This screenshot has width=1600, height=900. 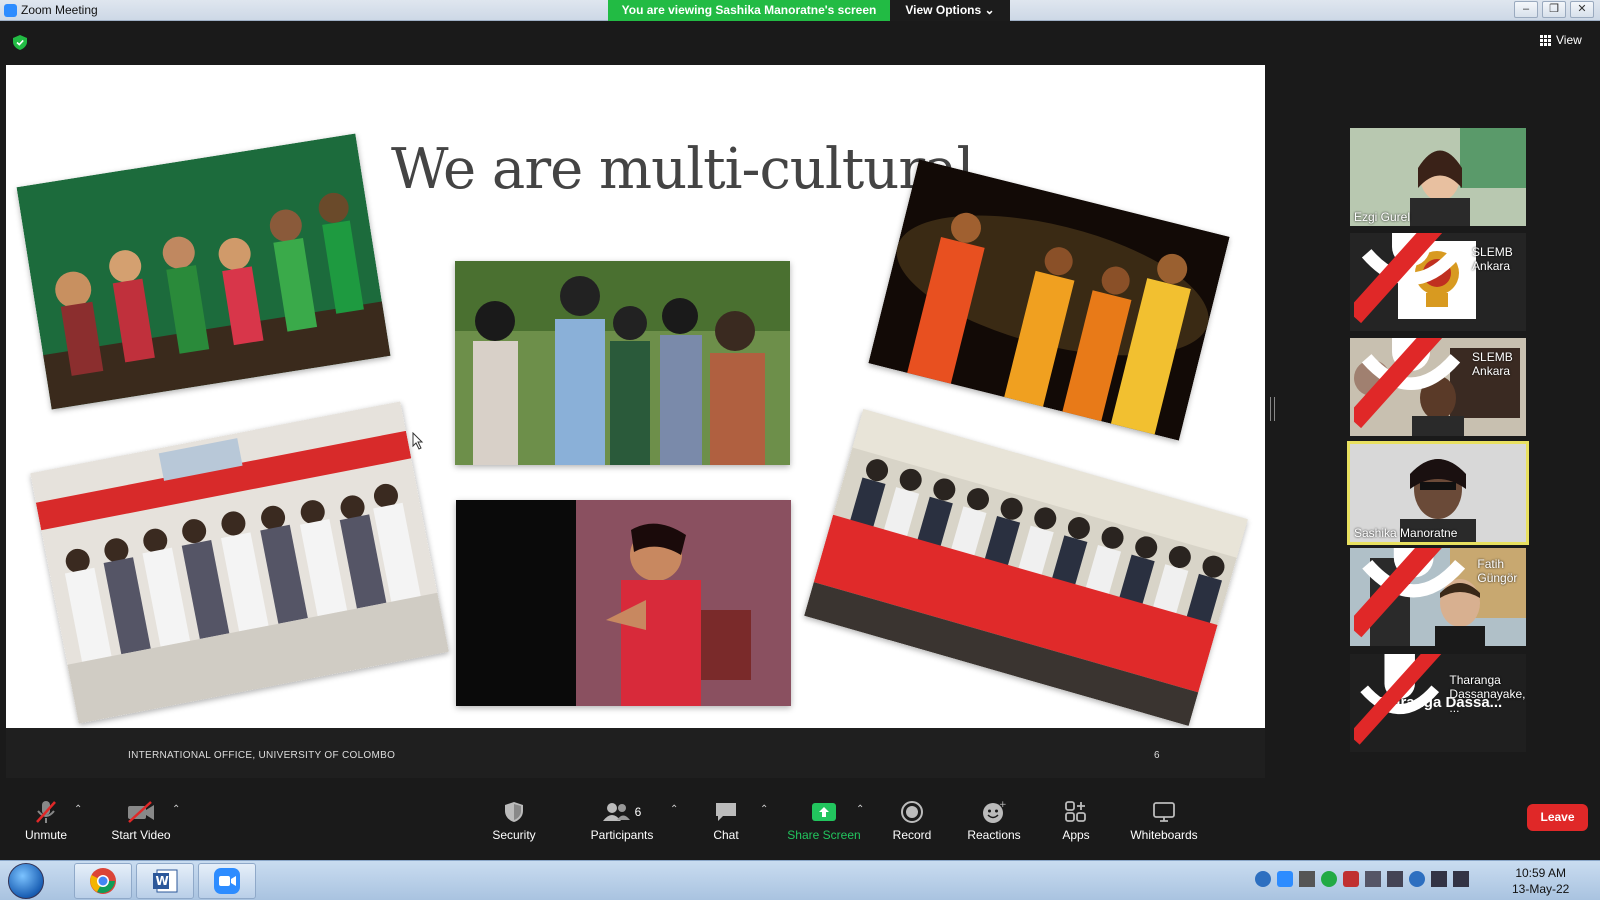 I want to click on taskbar-word: W, so click(x=165, y=881).